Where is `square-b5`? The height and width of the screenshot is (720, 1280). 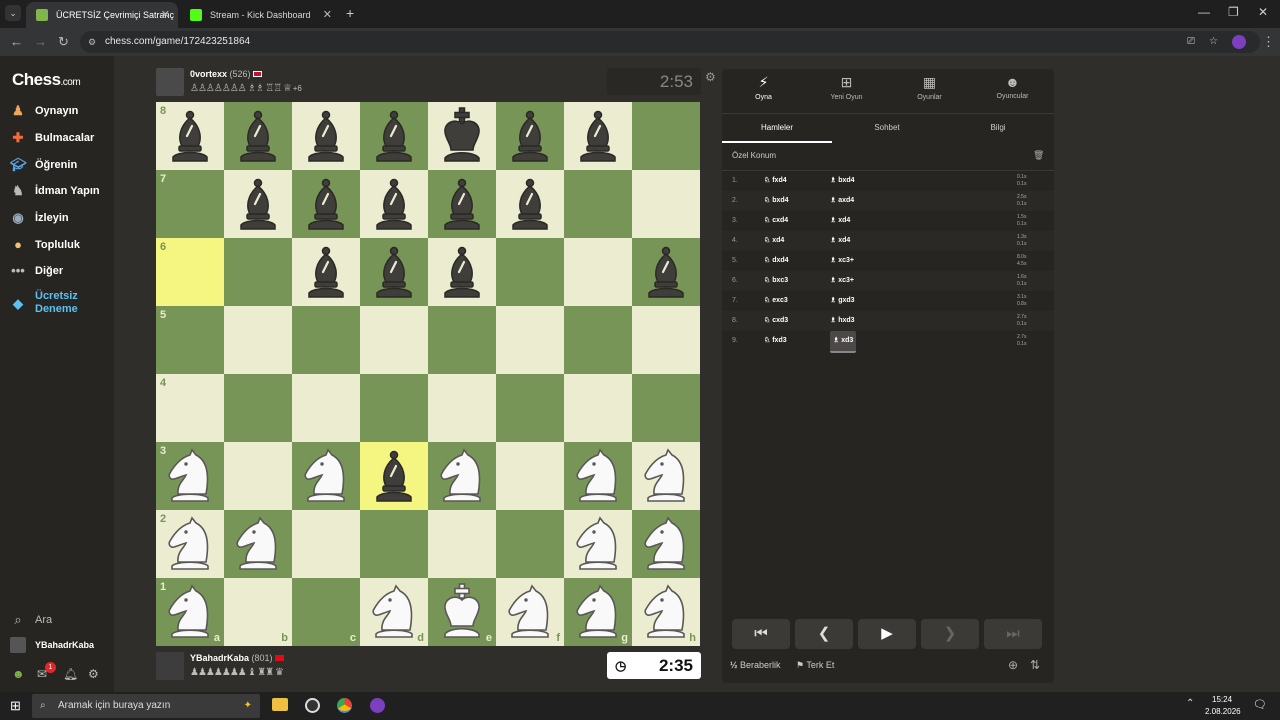 square-b5 is located at coordinates (258, 340).